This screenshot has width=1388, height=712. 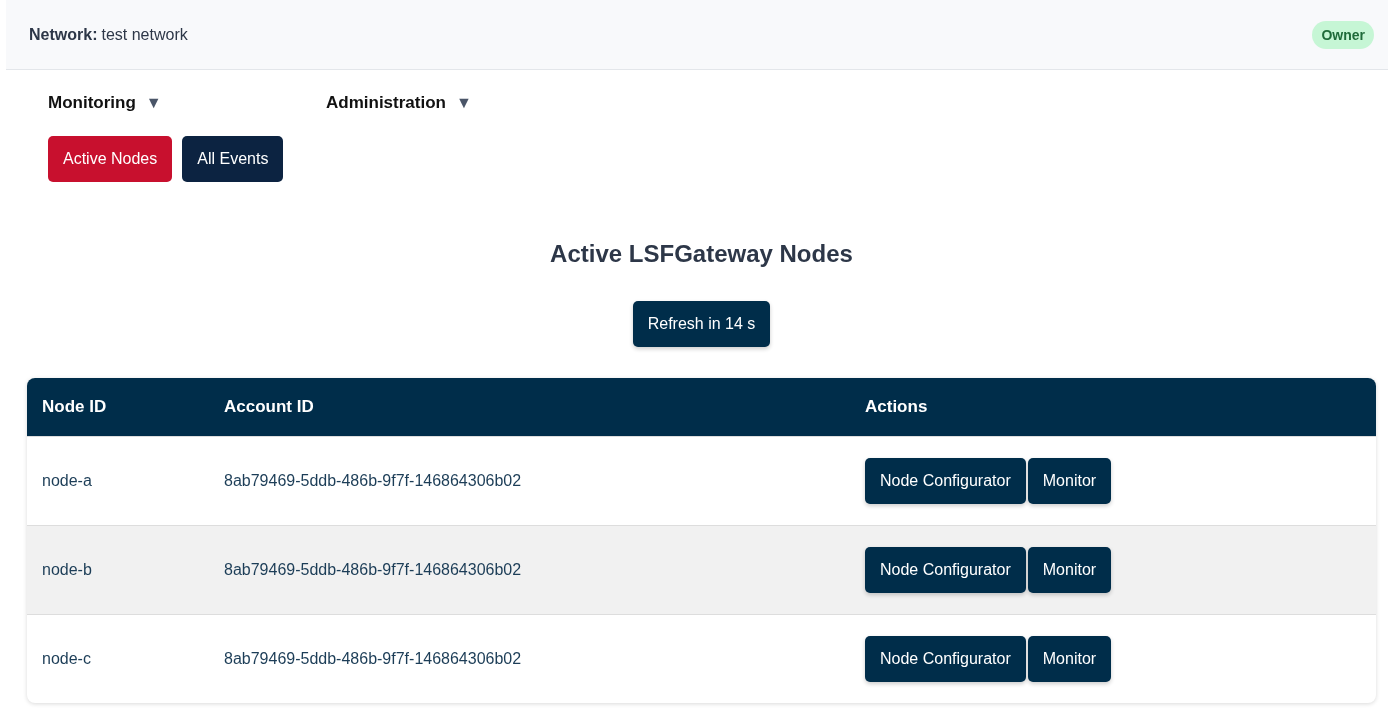 What do you see at coordinates (144, 34) in the screenshot?
I see `network-name: test network` at bounding box center [144, 34].